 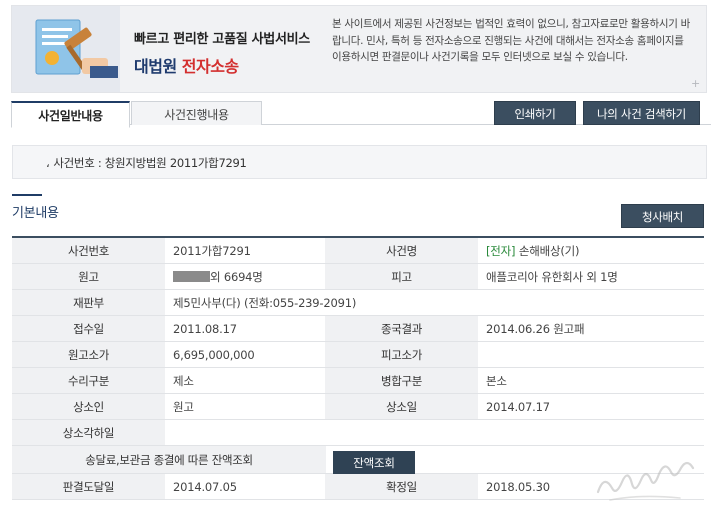 I want to click on defendant-claim-label: 피고소가, so click(x=401, y=354).